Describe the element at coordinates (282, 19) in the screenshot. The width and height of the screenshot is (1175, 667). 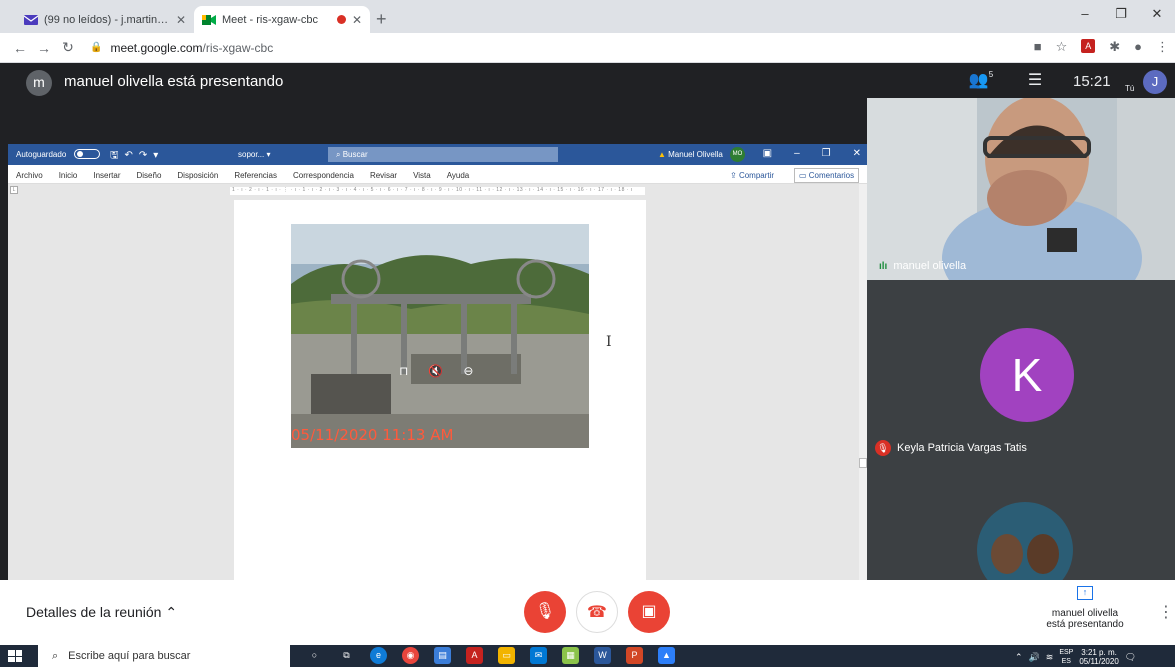
I see `tab-meet: Meet - ris-xgaw-cbc ✕` at that location.